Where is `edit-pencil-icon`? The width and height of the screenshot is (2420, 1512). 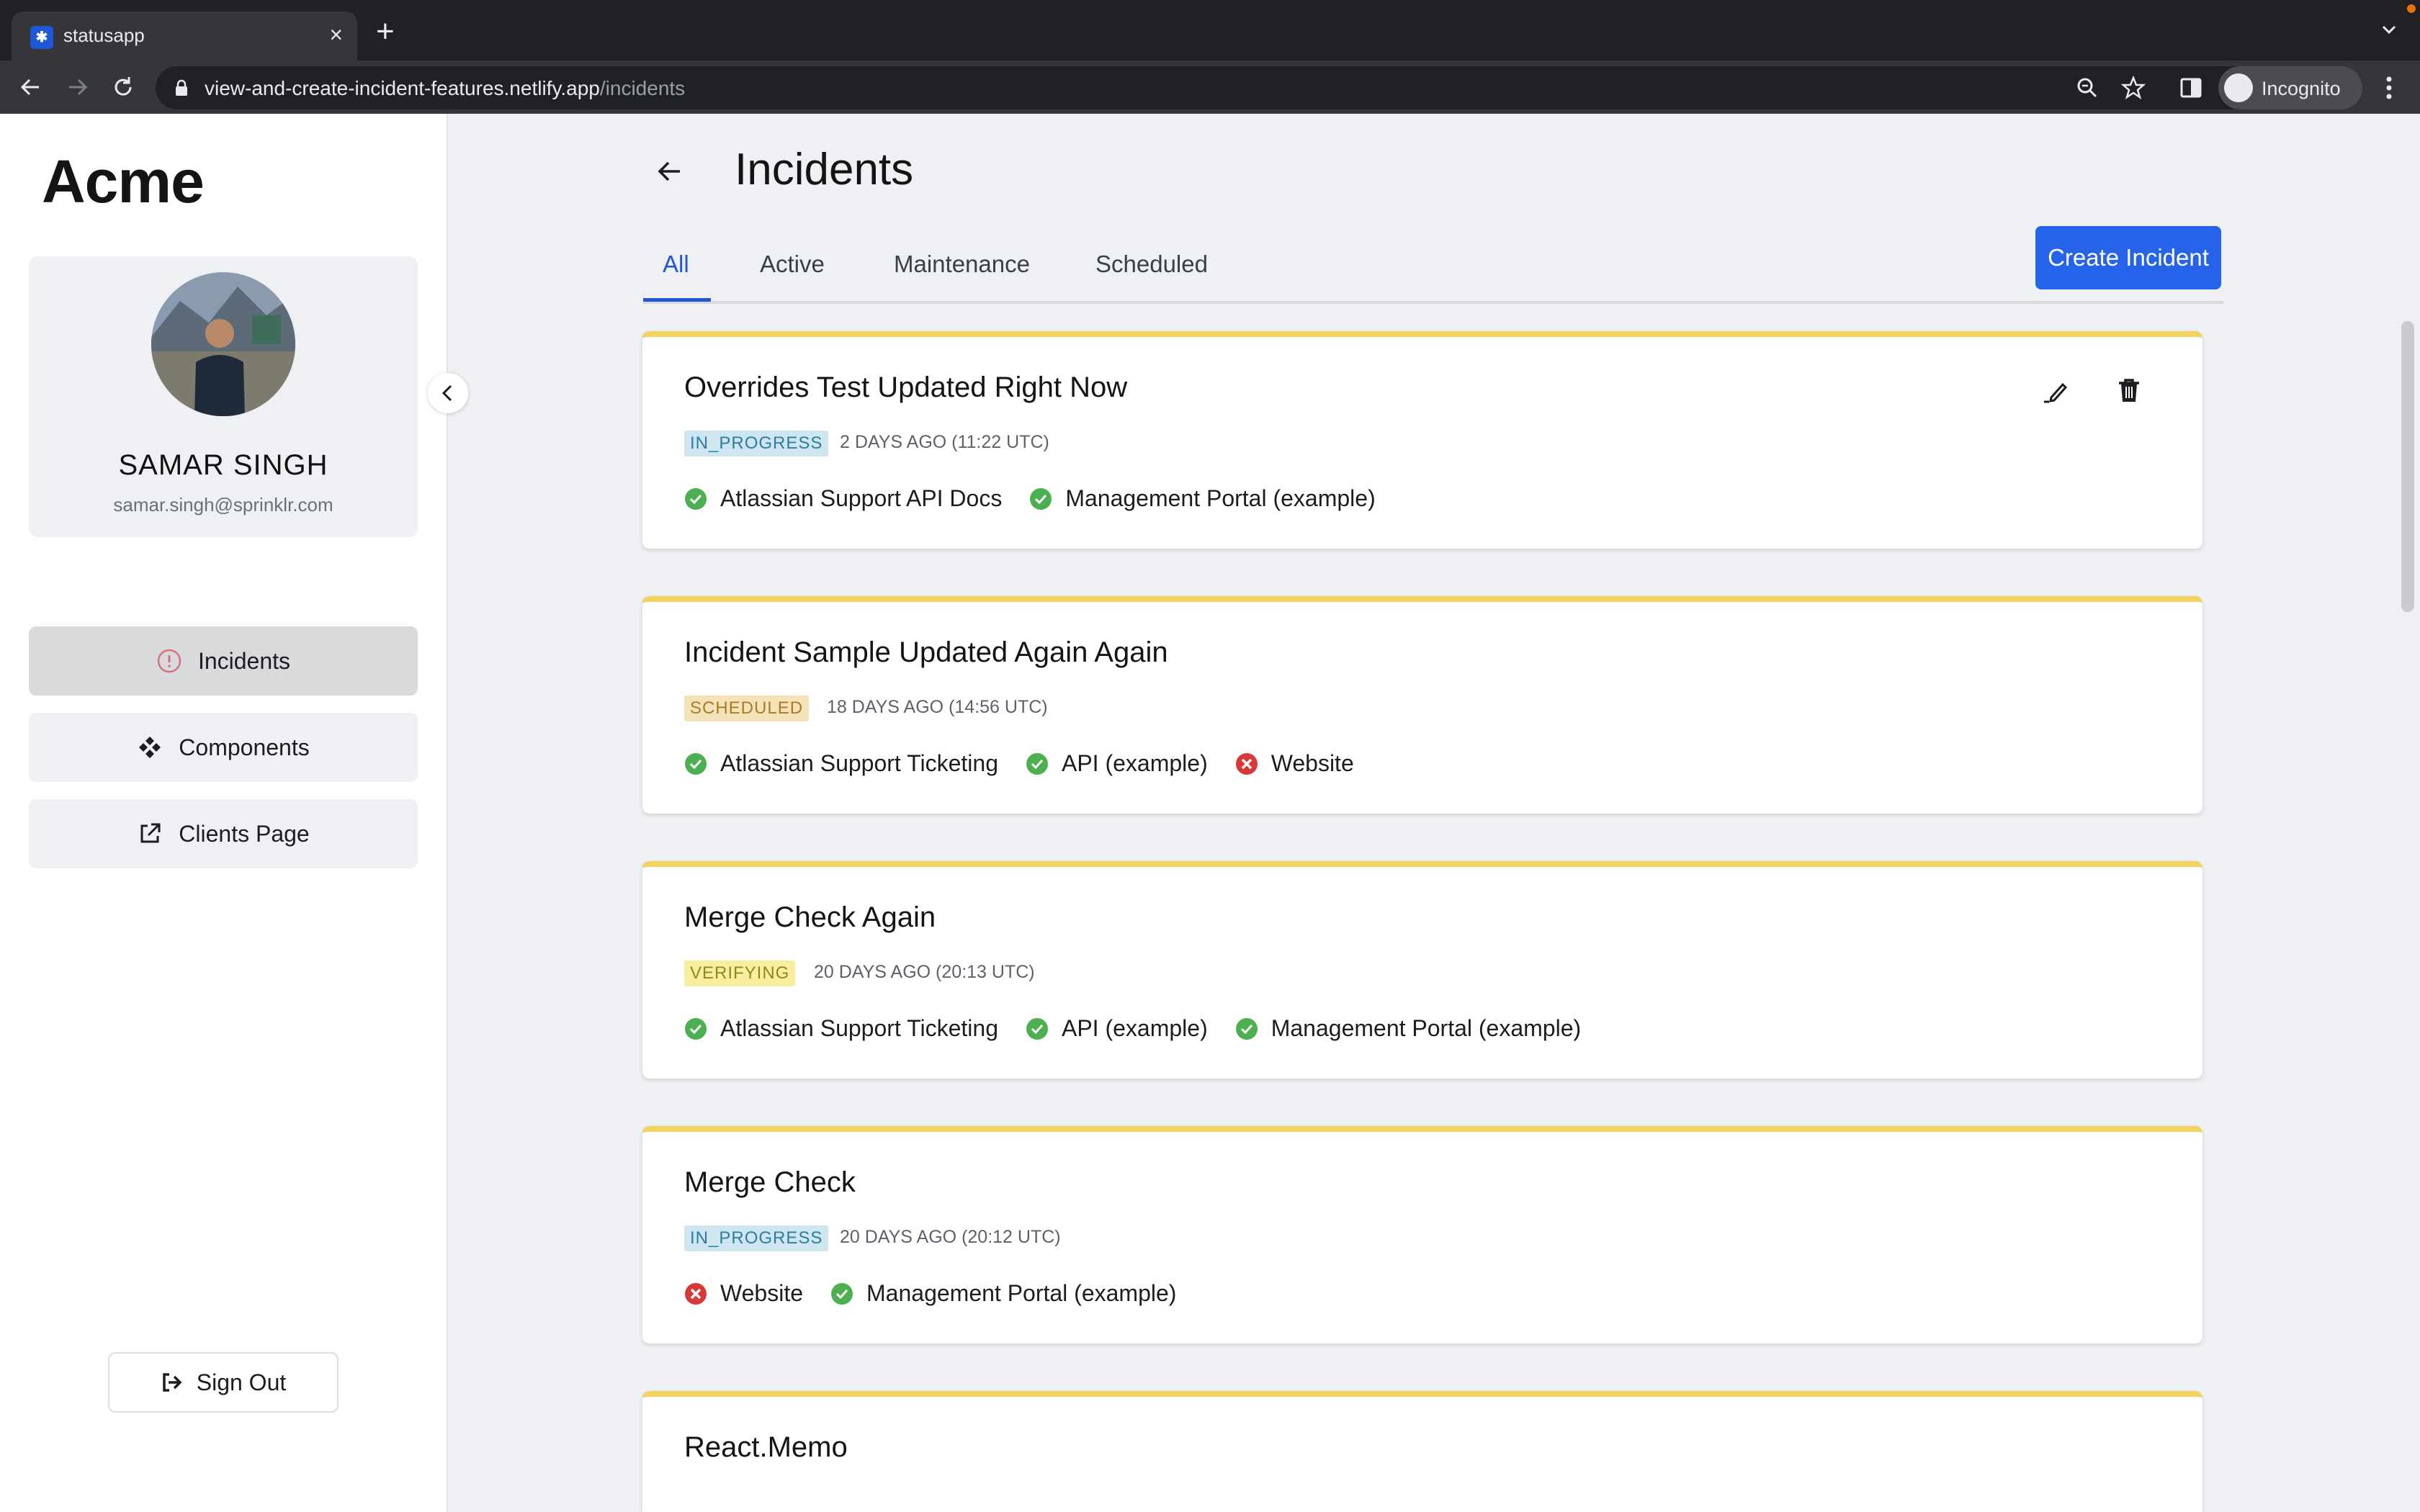 edit-pencil-icon is located at coordinates (2055, 390).